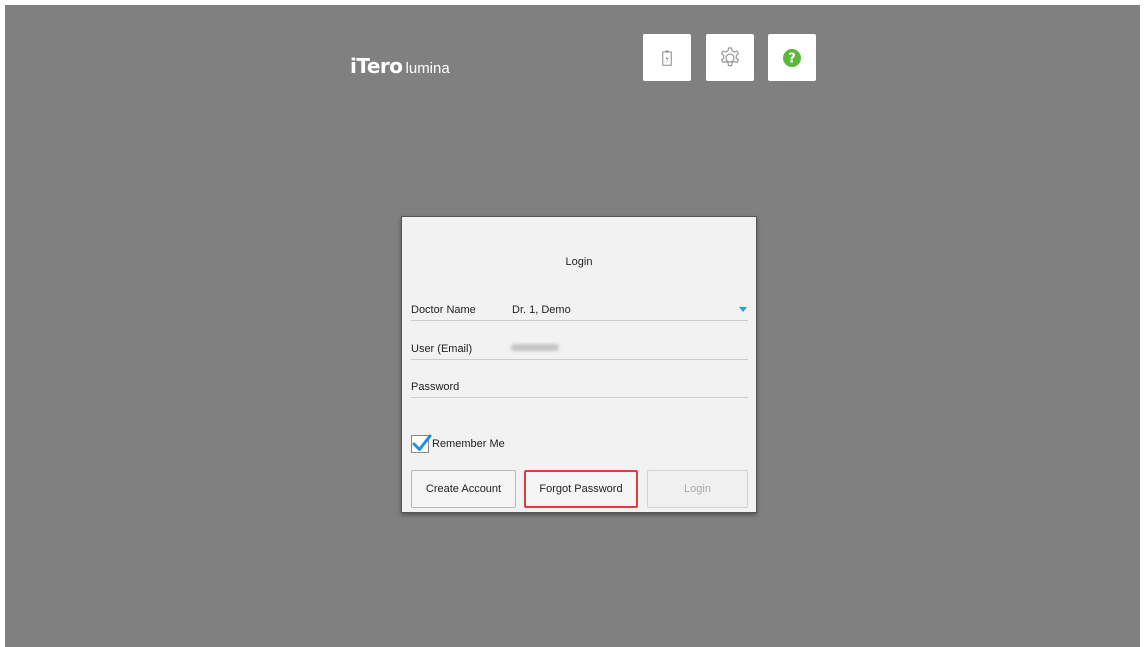 Image resolution: width=1144 pixels, height=647 pixels. Describe the element at coordinates (463, 489) in the screenshot. I see `create-account-button: Create Account` at that location.